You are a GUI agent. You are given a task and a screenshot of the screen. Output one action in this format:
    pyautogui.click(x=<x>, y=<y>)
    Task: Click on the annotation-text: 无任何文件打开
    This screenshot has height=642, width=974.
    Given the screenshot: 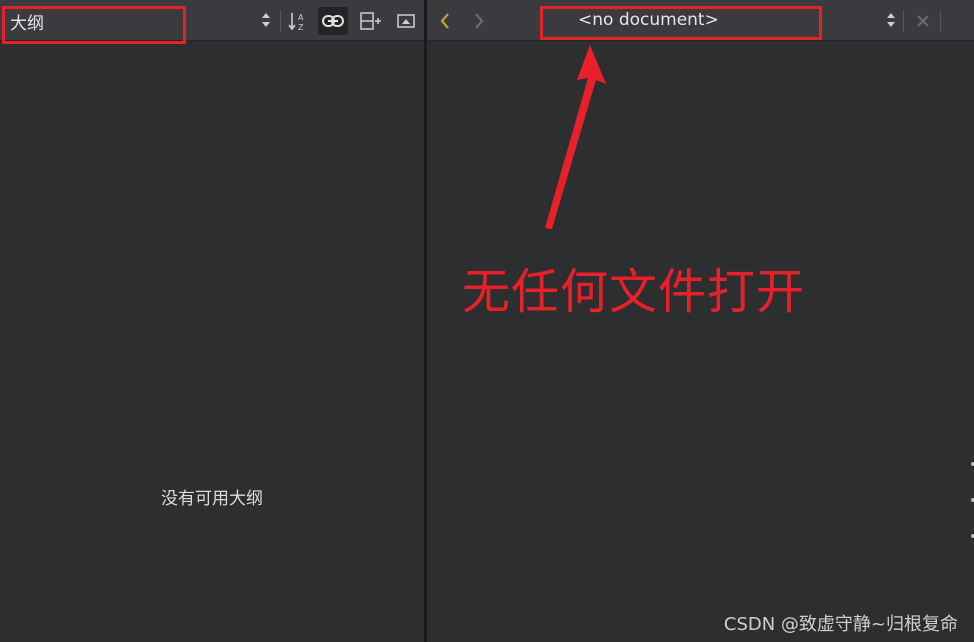 What is the action you would take?
    pyautogui.click(x=634, y=292)
    